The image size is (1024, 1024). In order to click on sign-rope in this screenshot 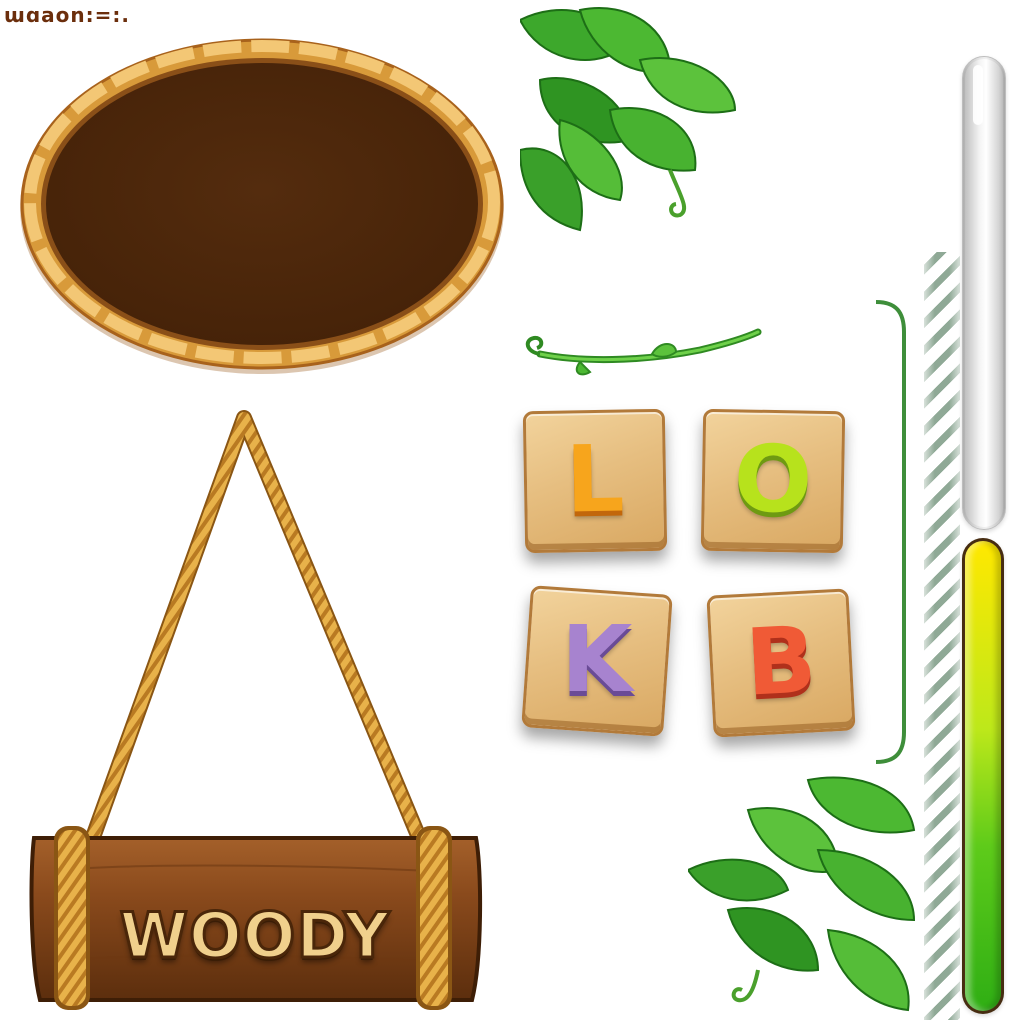, I will do `click(256, 627)`.